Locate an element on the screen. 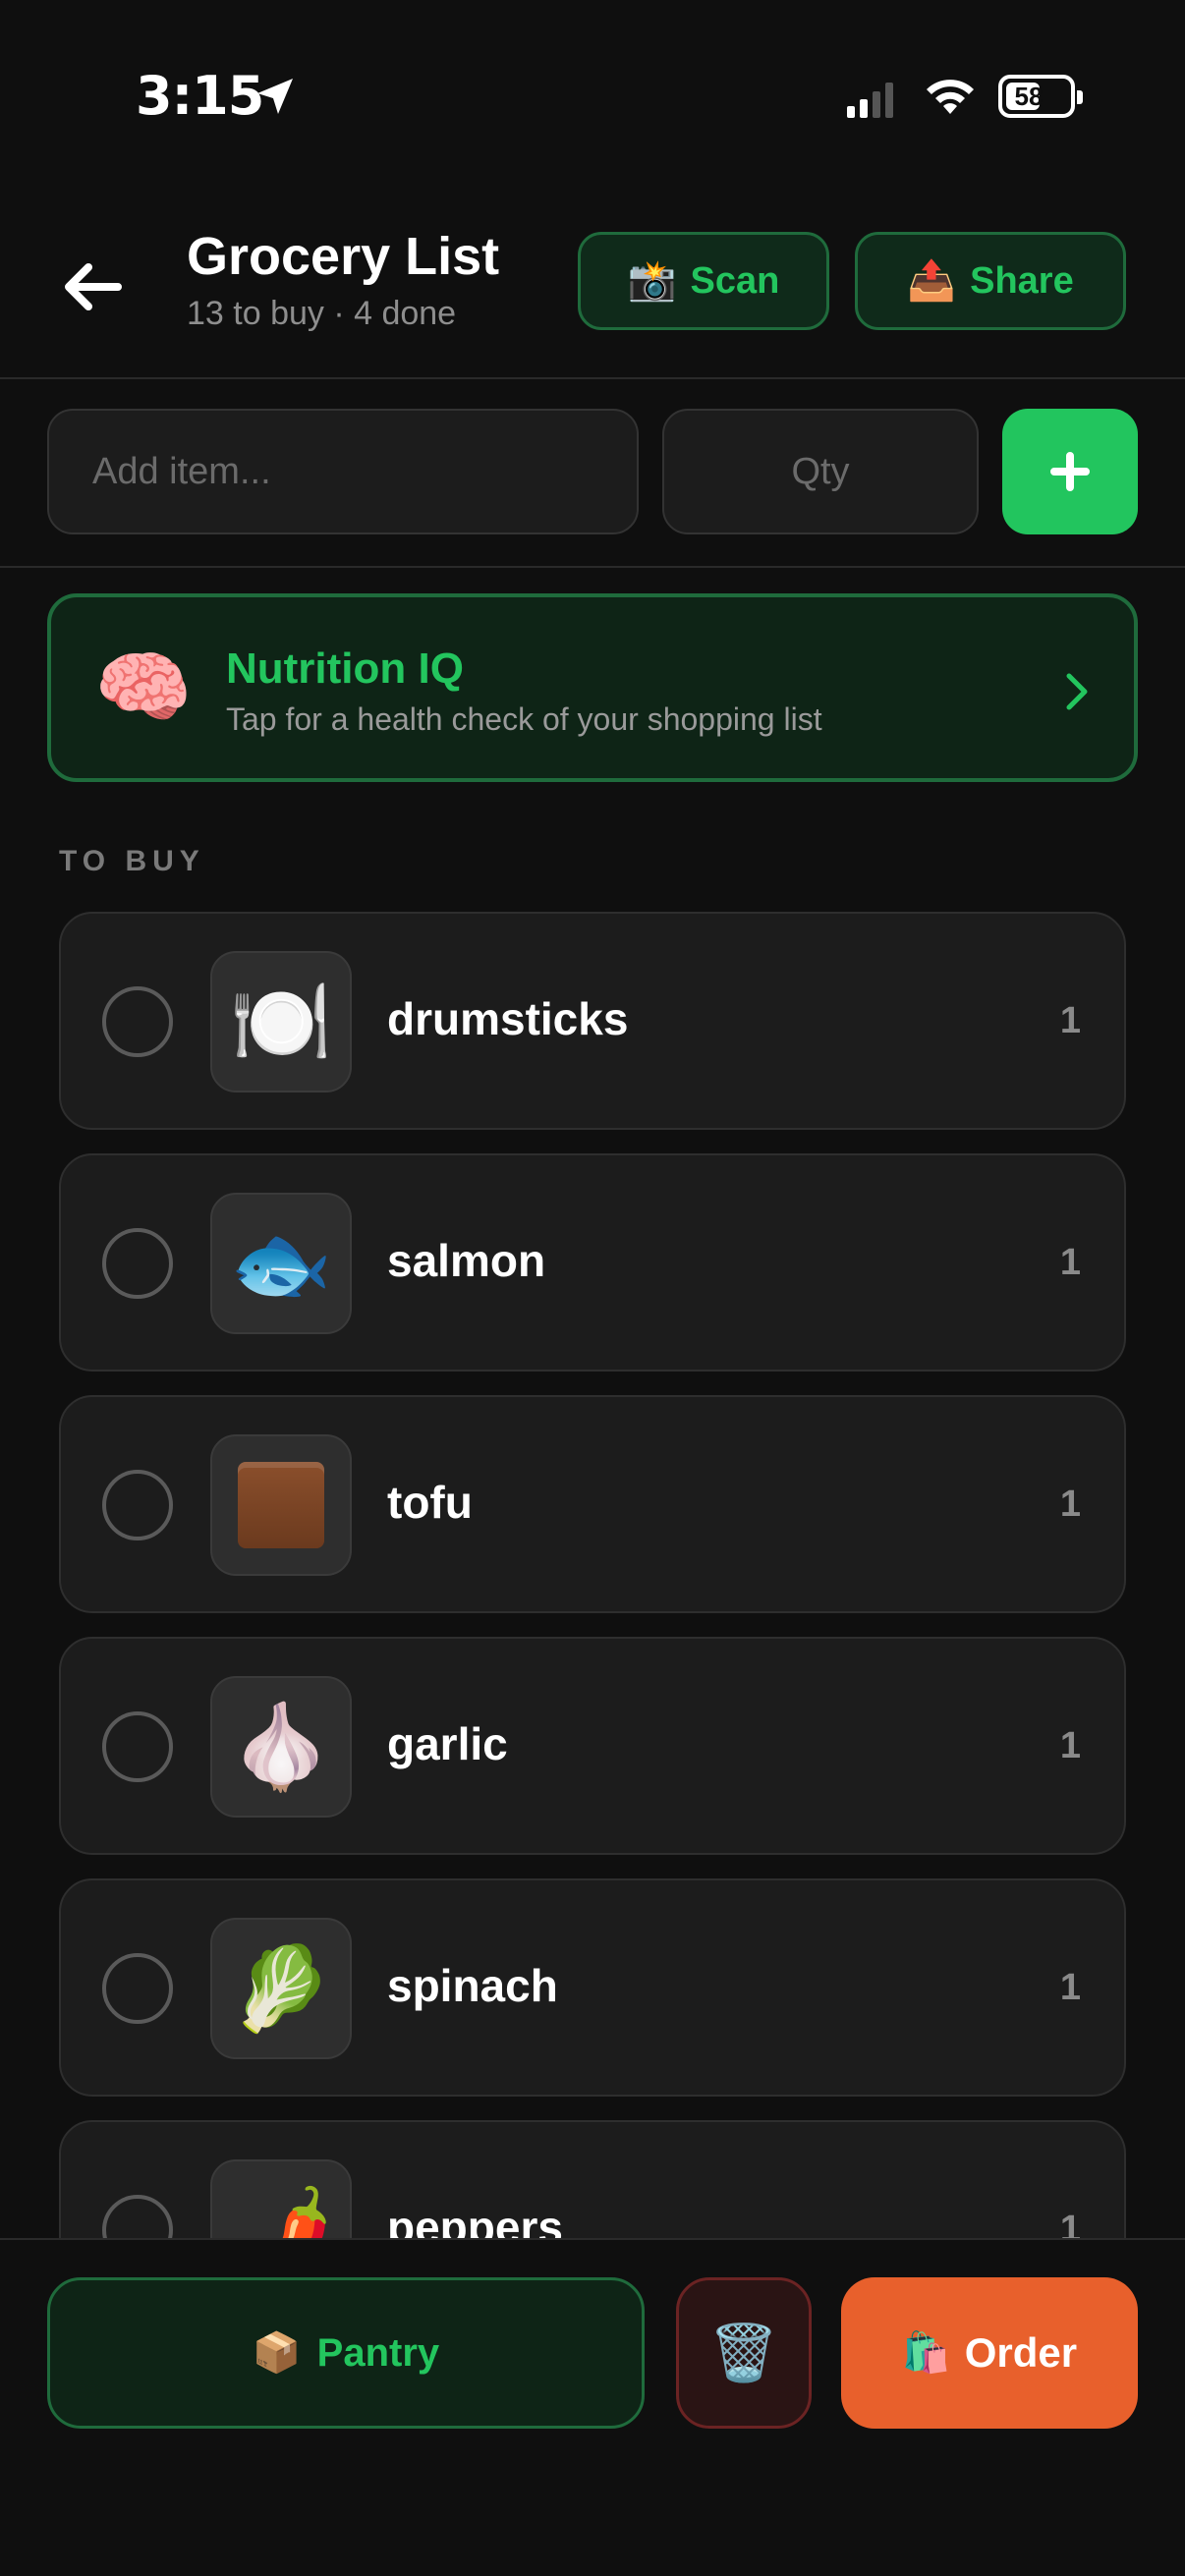  item-icon-box: 🐟 is located at coordinates (281, 1263).